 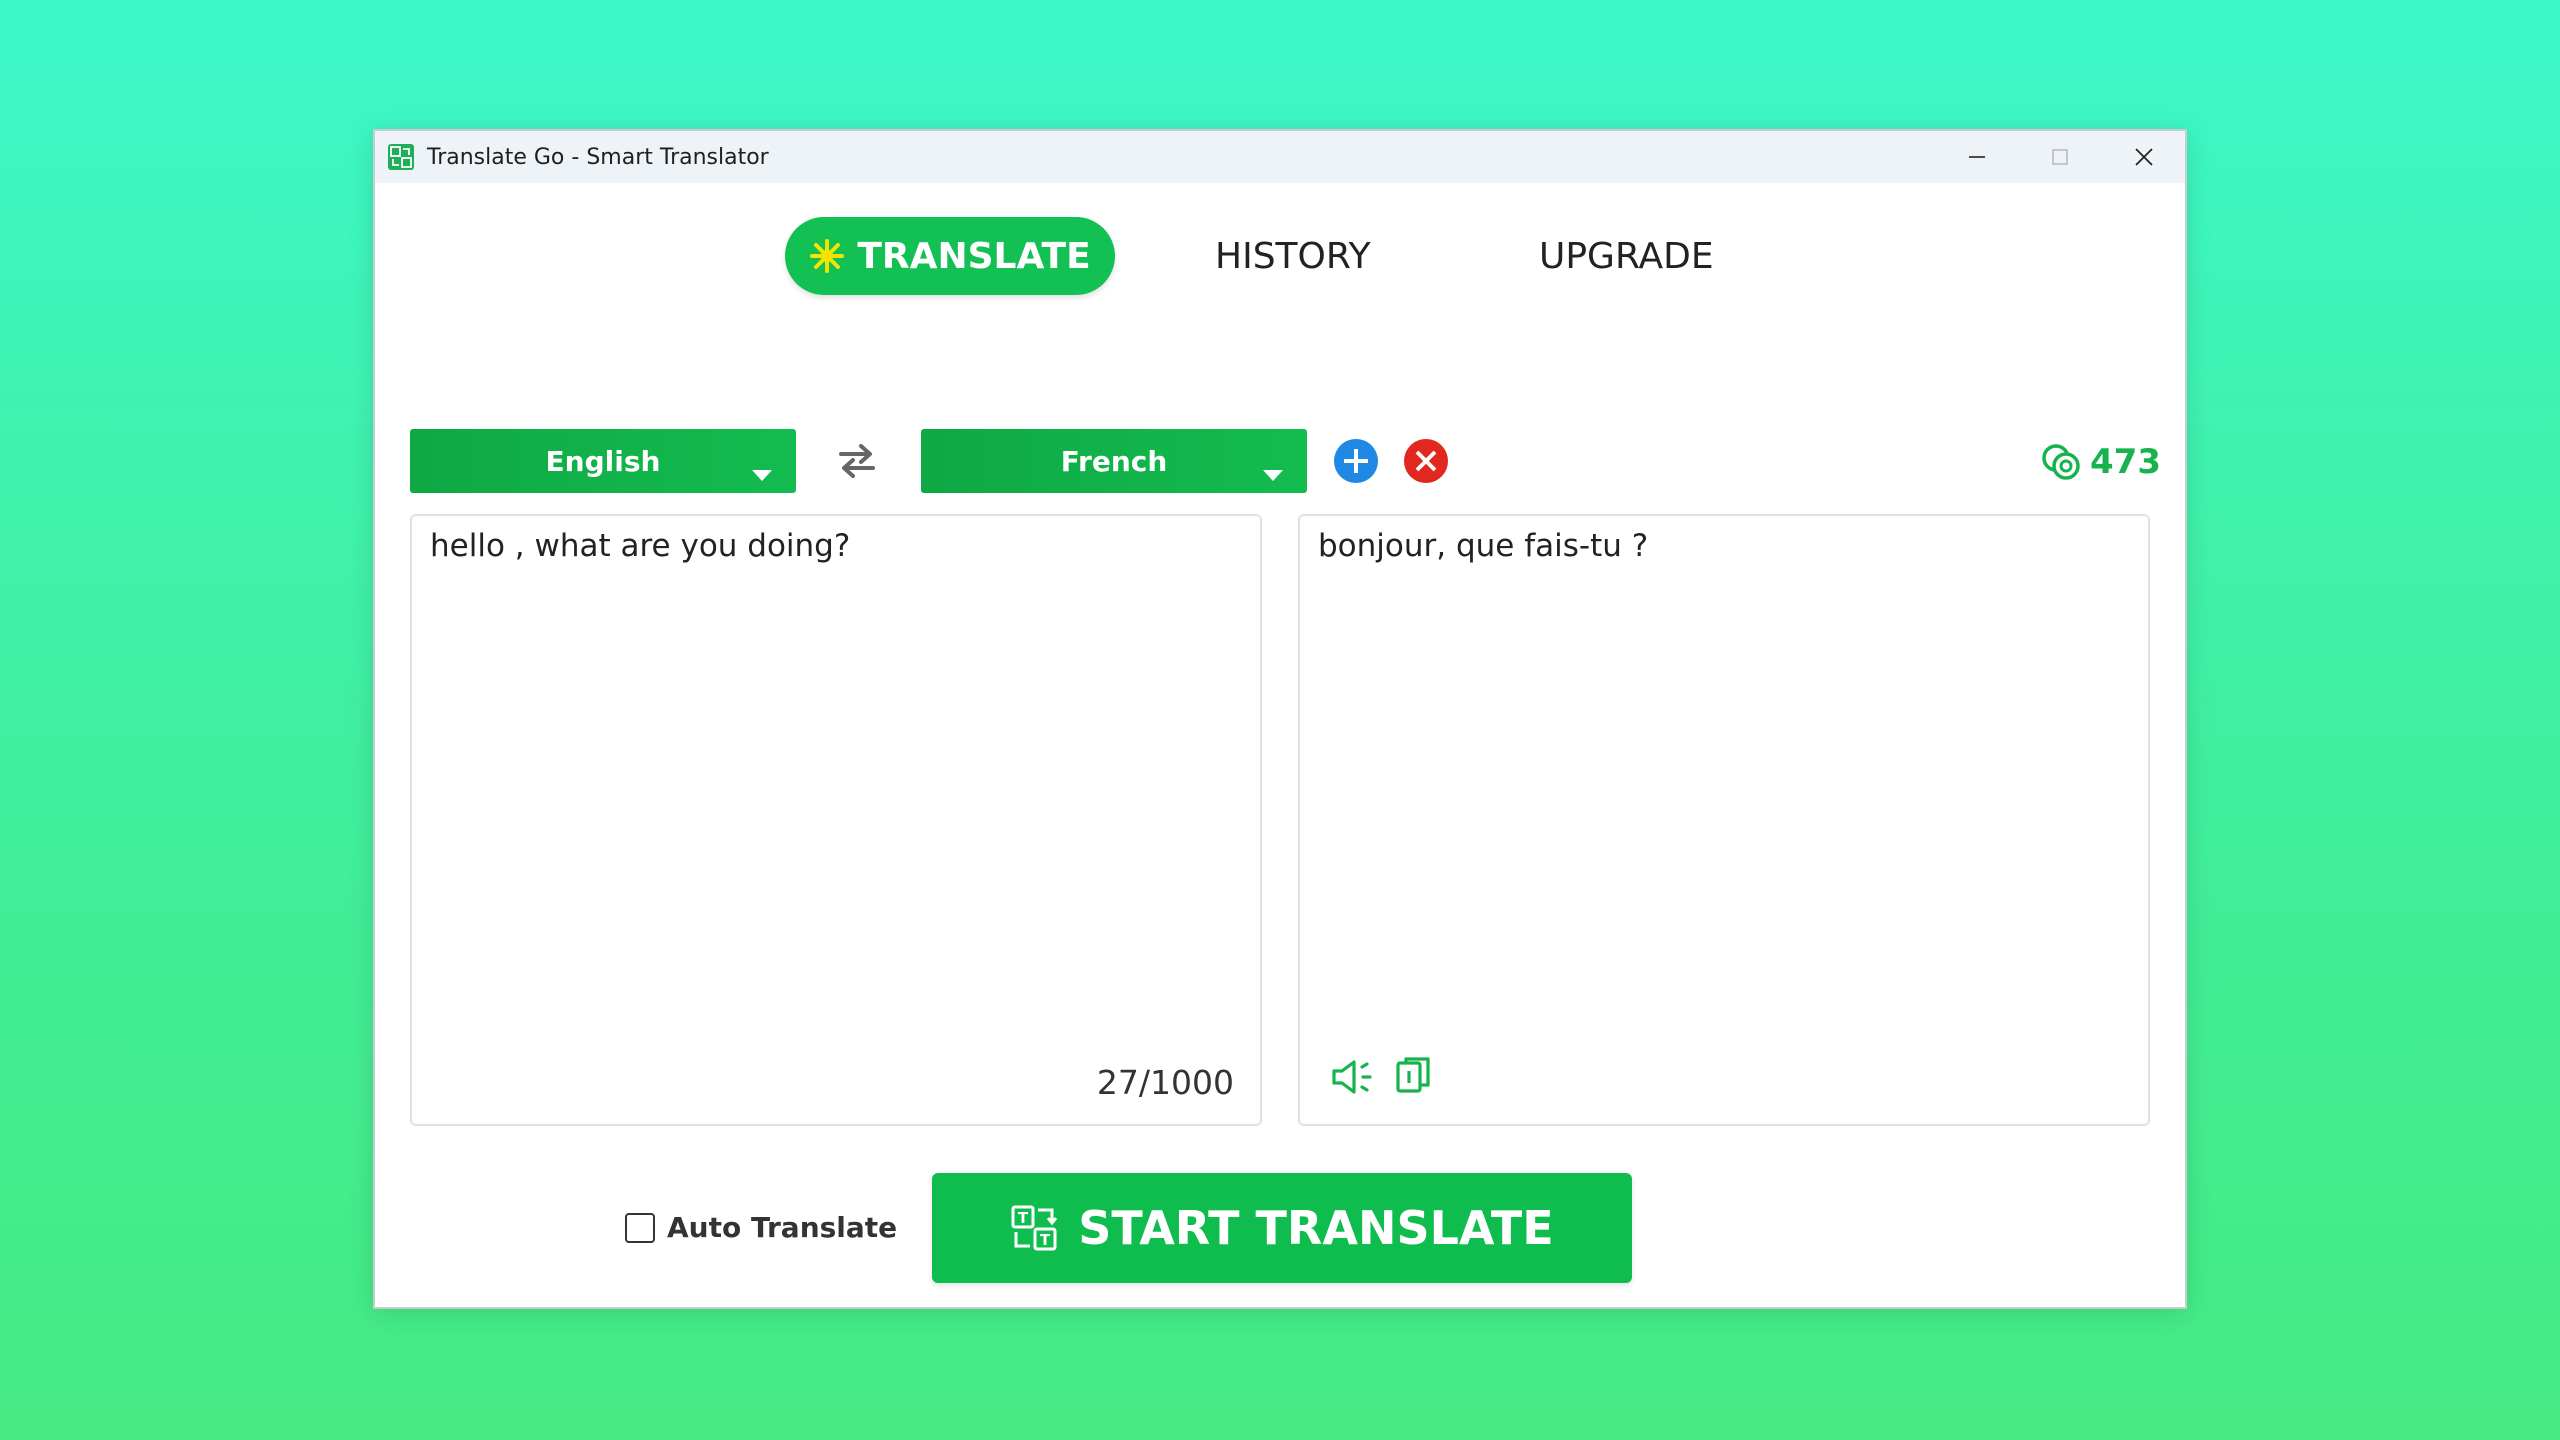 What do you see at coordinates (1353, 1079) in the screenshot?
I see `speaker-icon` at bounding box center [1353, 1079].